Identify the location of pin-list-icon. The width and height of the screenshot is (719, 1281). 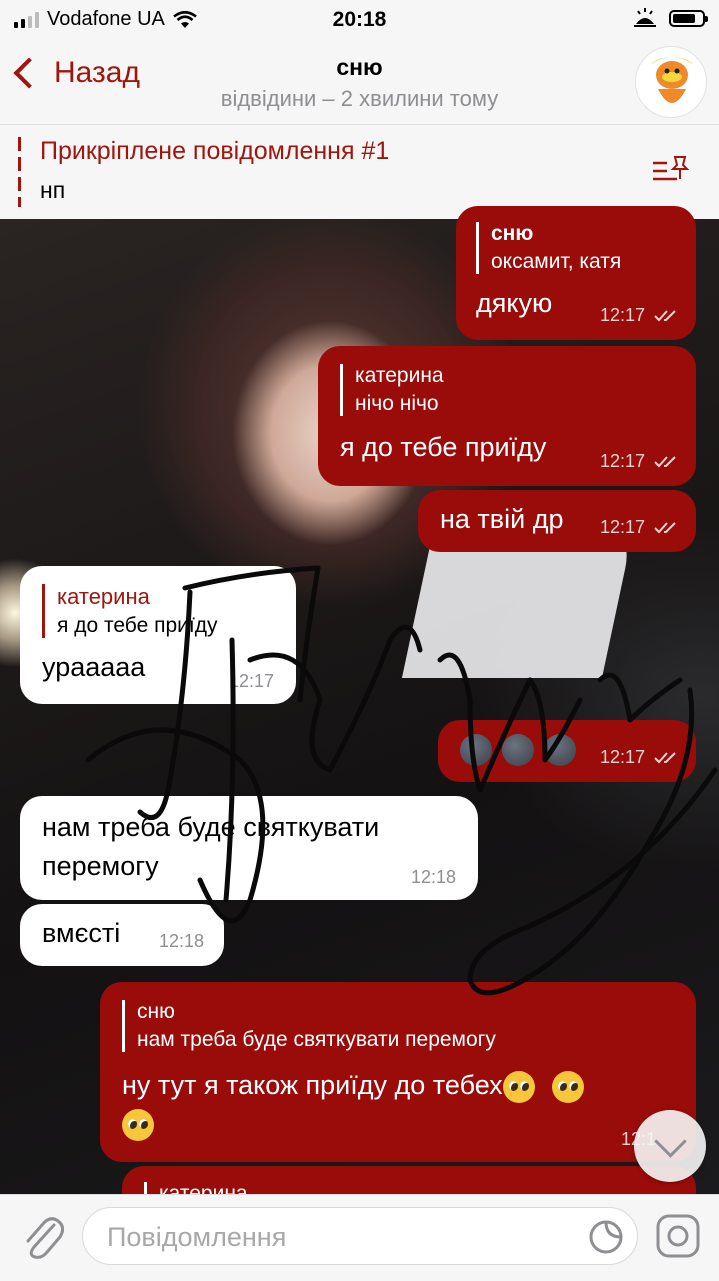
(671, 170).